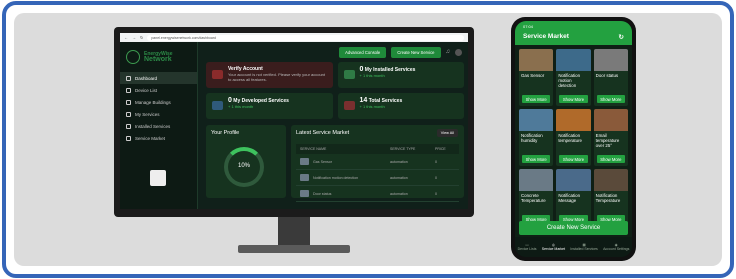 Image resolution: width=736 pixels, height=279 pixels. I want to click on building-icon, so click(128, 102).